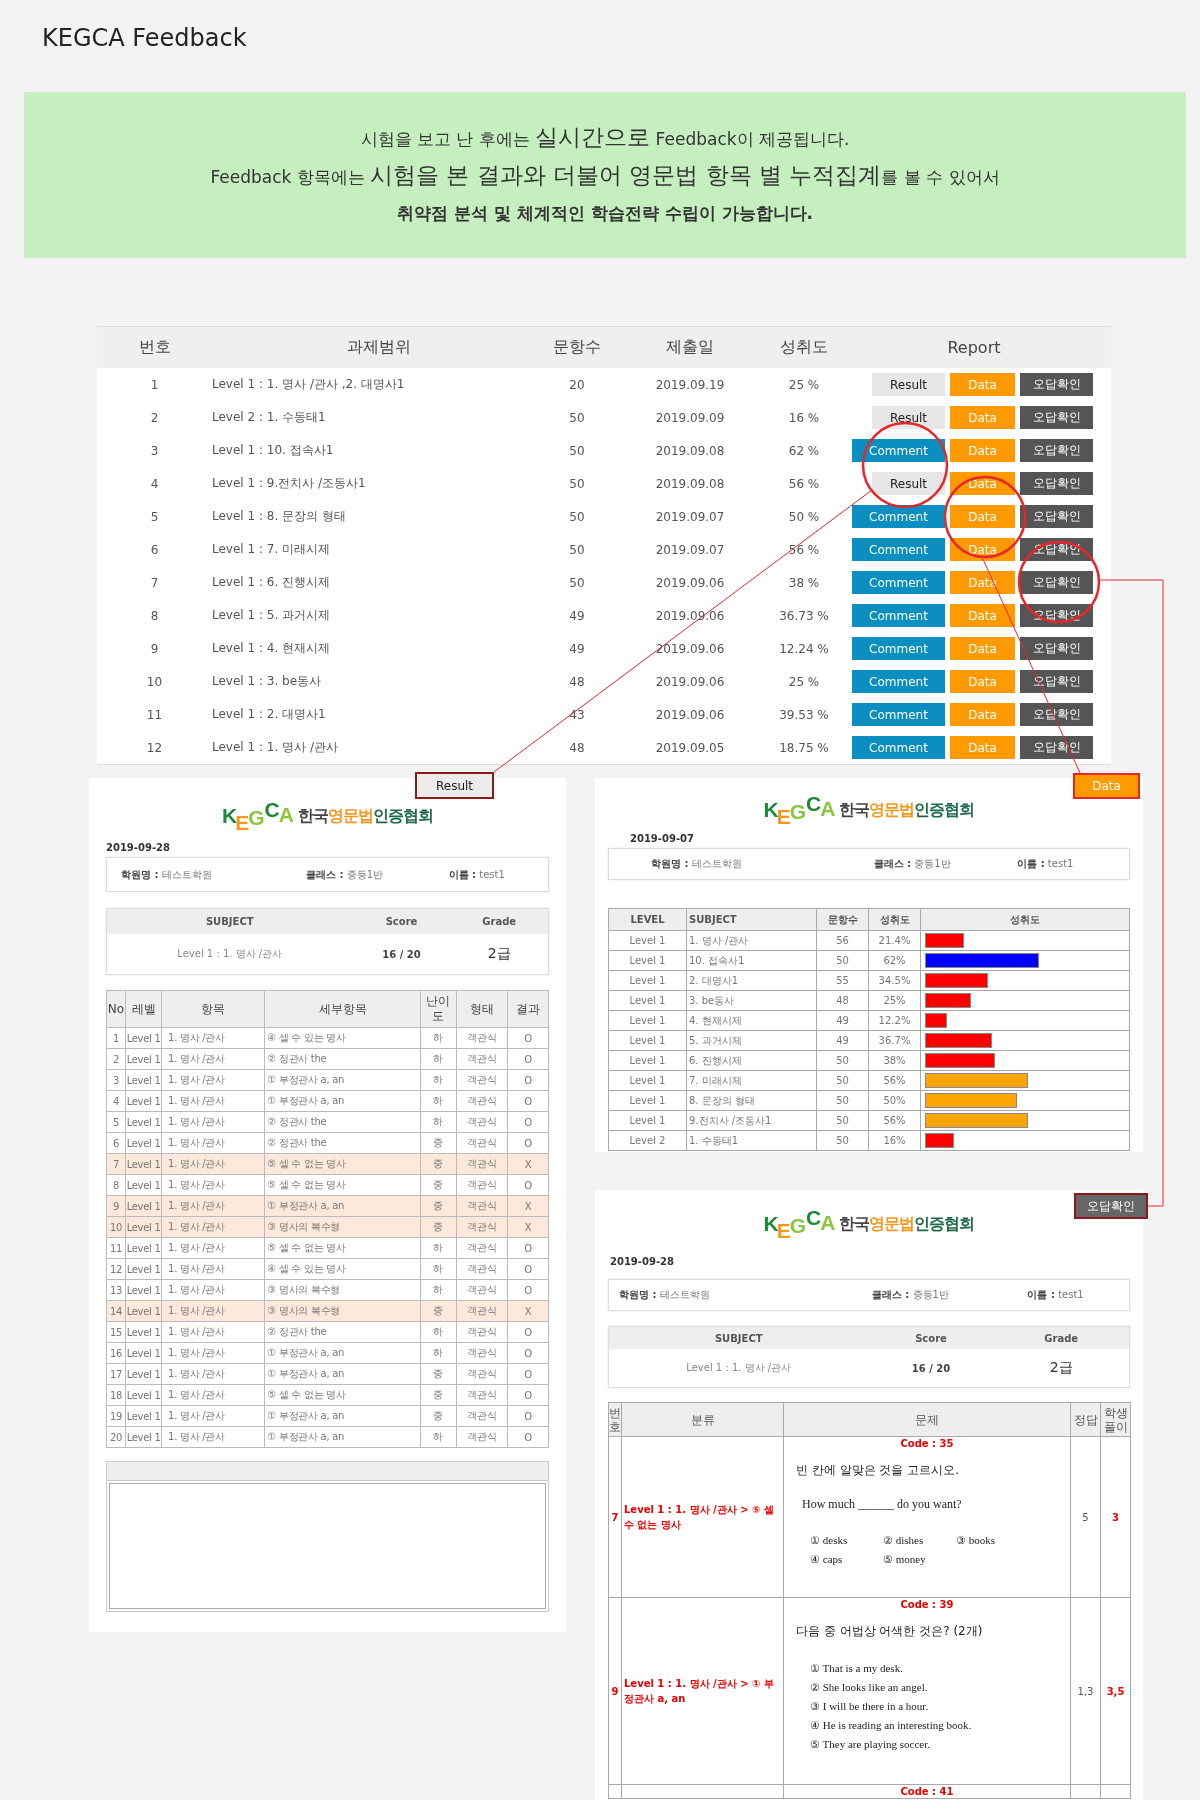 The width and height of the screenshot is (1200, 1800). Describe the element at coordinates (342, 1143) in the screenshot. I see `table-cell: ② 정관사 the` at that location.